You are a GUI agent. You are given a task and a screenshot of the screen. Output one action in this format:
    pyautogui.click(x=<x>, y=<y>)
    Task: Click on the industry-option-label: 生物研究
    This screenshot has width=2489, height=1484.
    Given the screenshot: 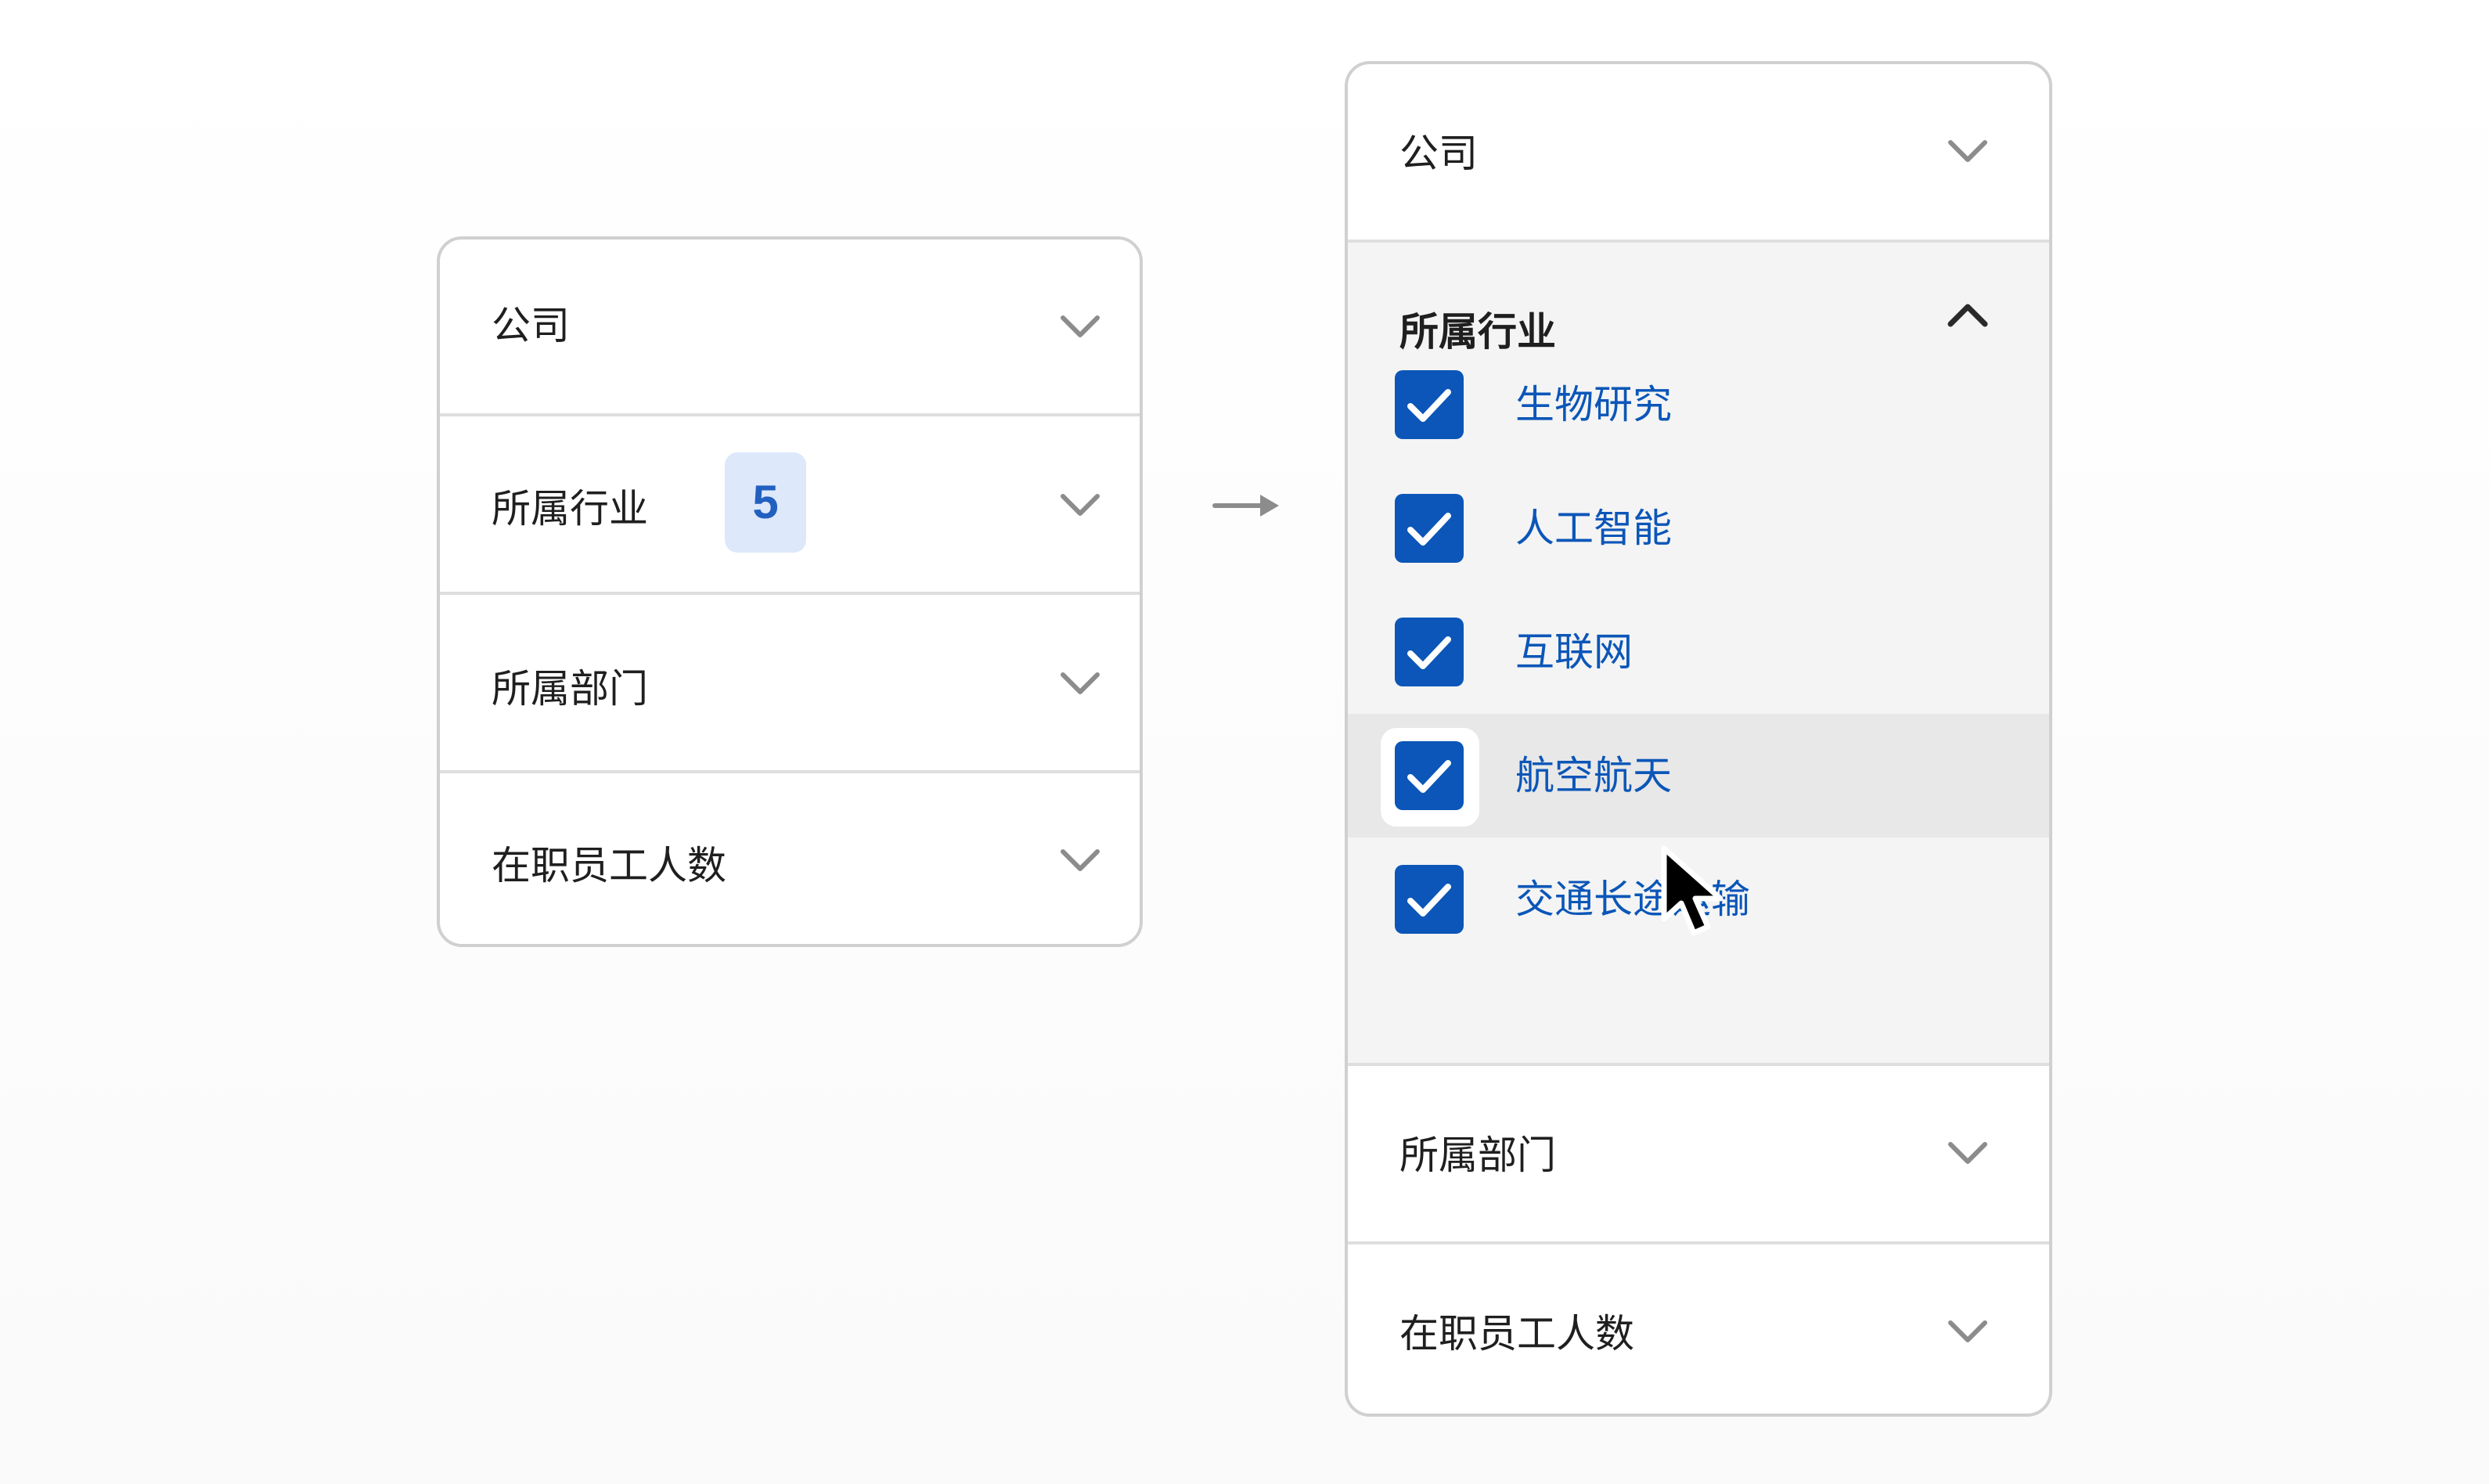 What is the action you would take?
    pyautogui.click(x=1593, y=404)
    